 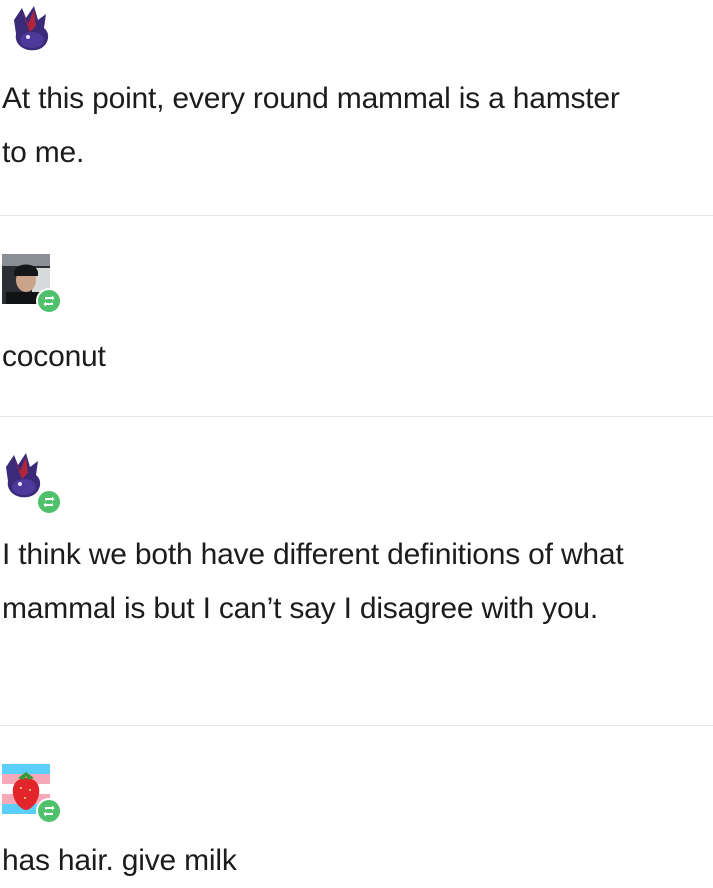 What do you see at coordinates (119, 860) in the screenshot?
I see `post-text: has hair. give milk` at bounding box center [119, 860].